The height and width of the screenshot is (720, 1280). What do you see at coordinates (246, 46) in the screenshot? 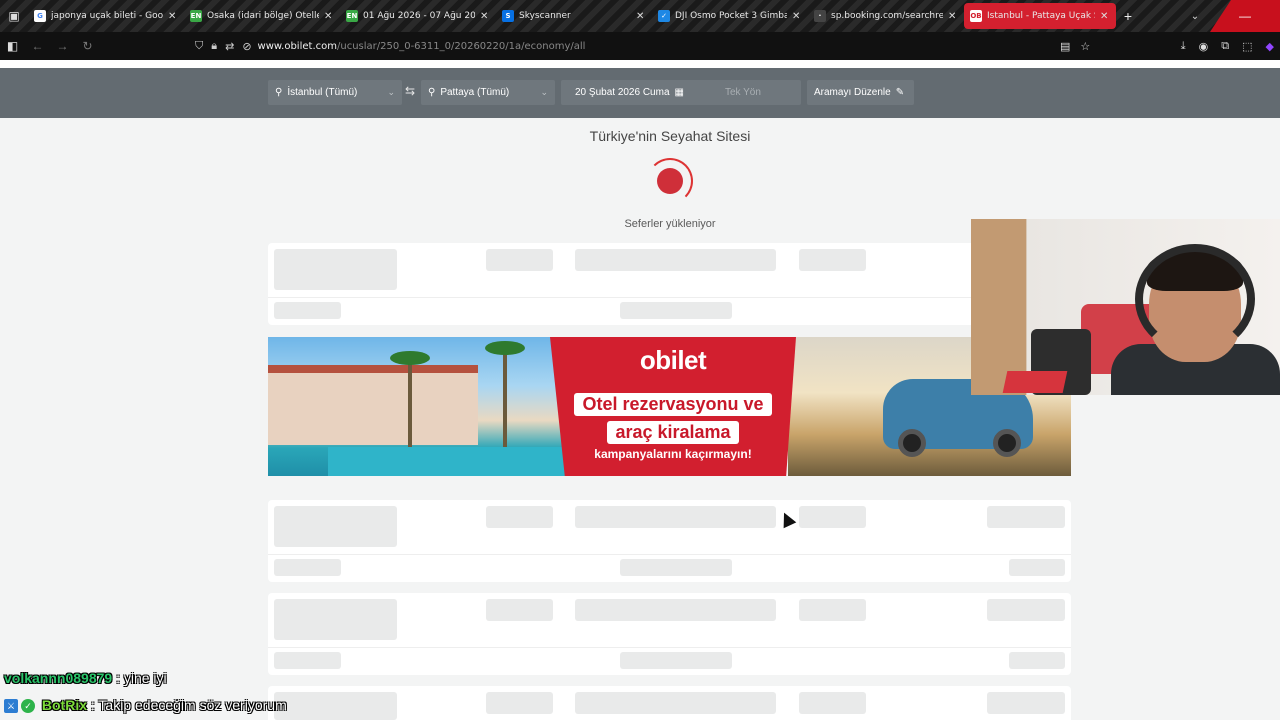
I see `camera-off-icon: ⊘` at bounding box center [246, 46].